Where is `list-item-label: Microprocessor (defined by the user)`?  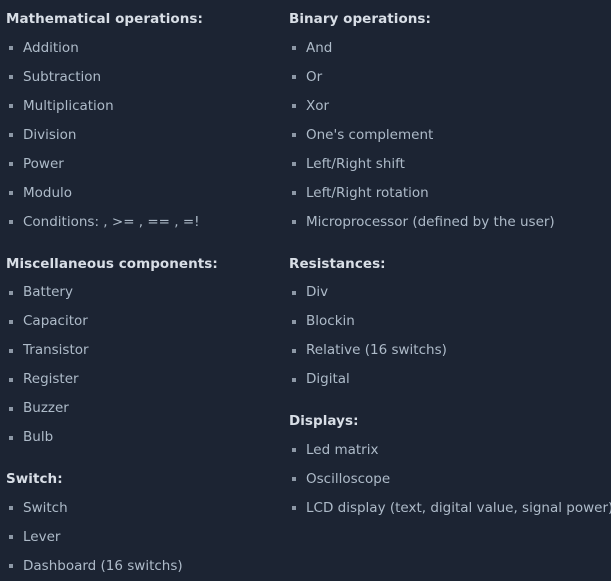 list-item-label: Microprocessor (defined by the user) is located at coordinates (430, 221).